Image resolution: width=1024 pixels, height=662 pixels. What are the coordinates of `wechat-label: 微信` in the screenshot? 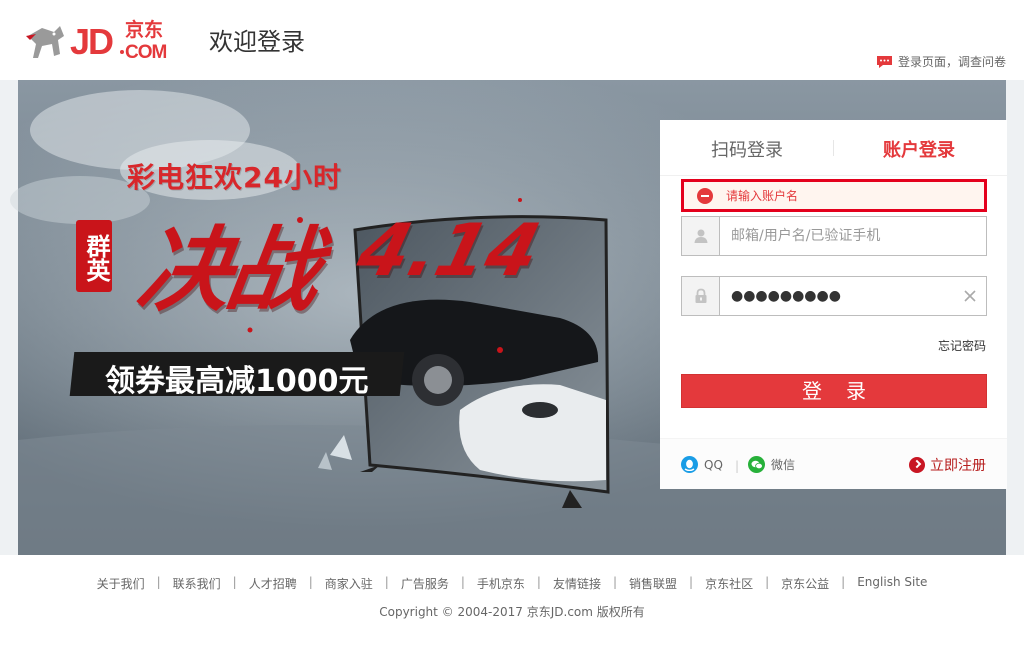 It's located at (783, 465).